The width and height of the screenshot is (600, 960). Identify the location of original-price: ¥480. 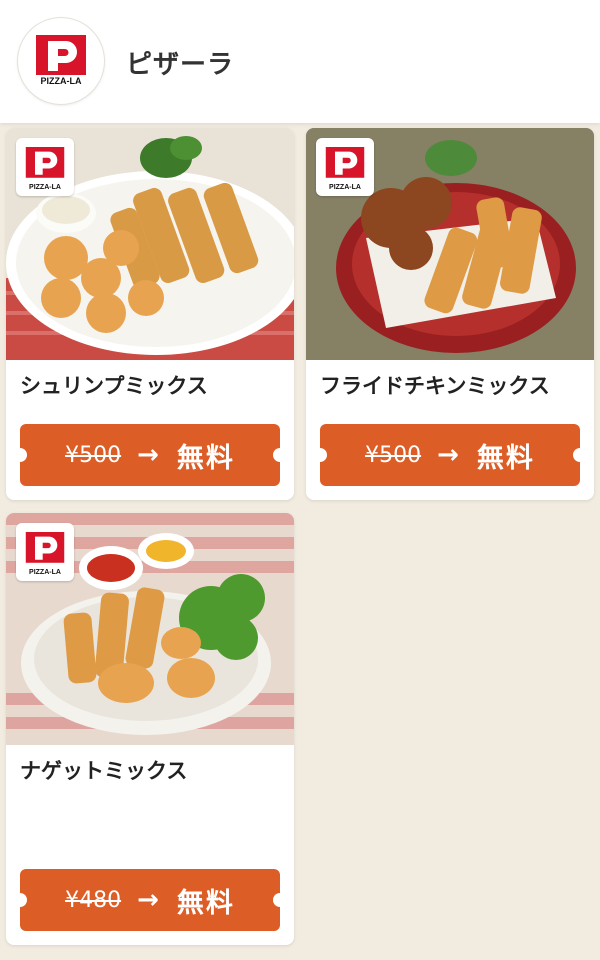
(93, 900).